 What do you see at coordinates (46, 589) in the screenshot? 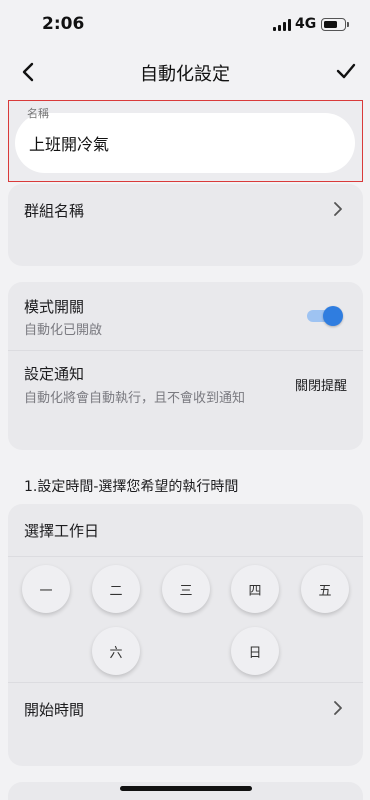
I see `day-button-mon: 一` at bounding box center [46, 589].